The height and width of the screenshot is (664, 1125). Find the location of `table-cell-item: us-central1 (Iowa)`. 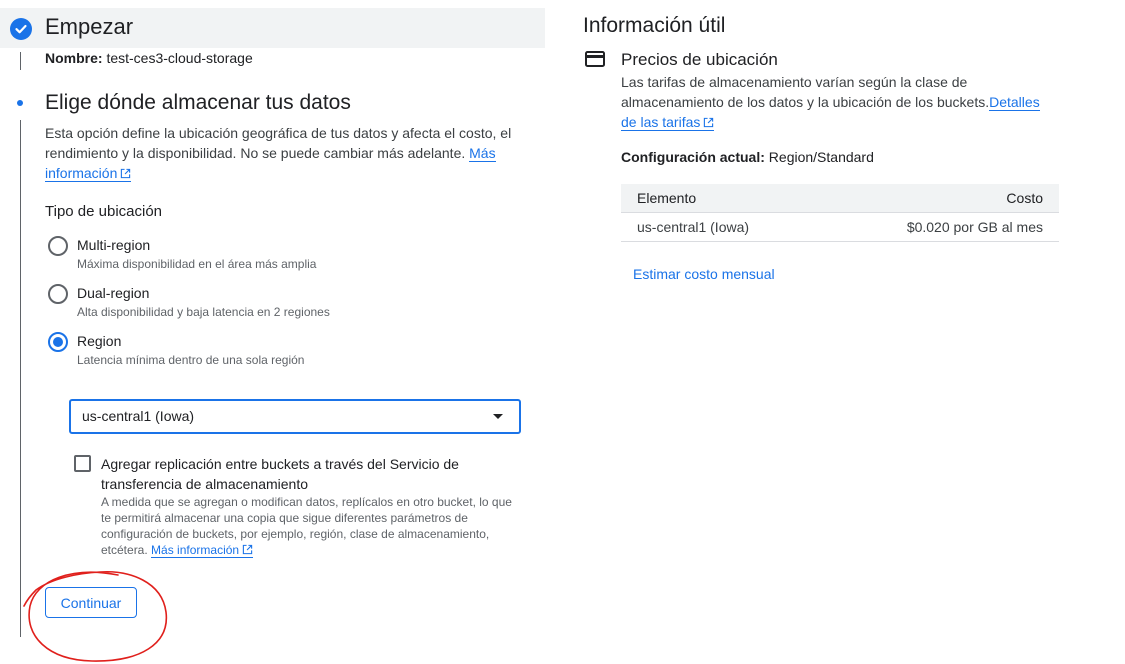

table-cell-item: us-central1 (Iowa) is located at coordinates (693, 227).